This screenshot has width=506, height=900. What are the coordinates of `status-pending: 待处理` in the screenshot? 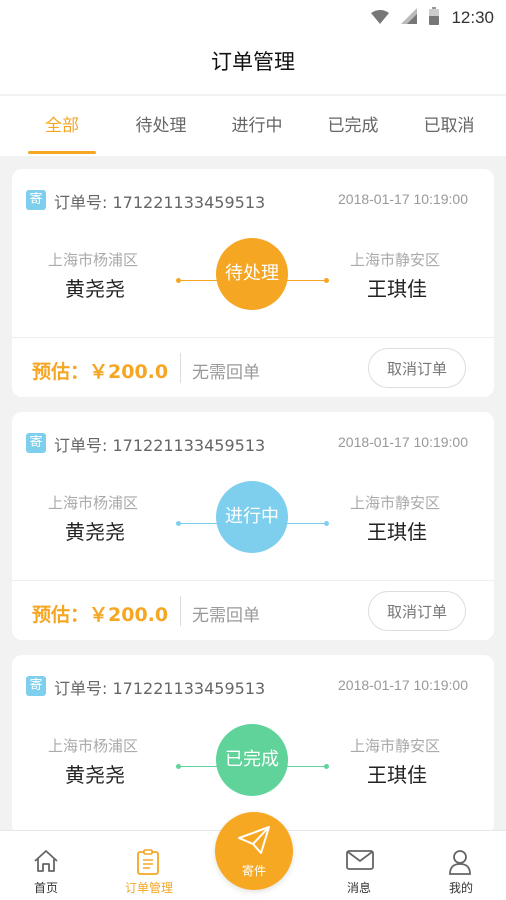 It's located at (252, 274).